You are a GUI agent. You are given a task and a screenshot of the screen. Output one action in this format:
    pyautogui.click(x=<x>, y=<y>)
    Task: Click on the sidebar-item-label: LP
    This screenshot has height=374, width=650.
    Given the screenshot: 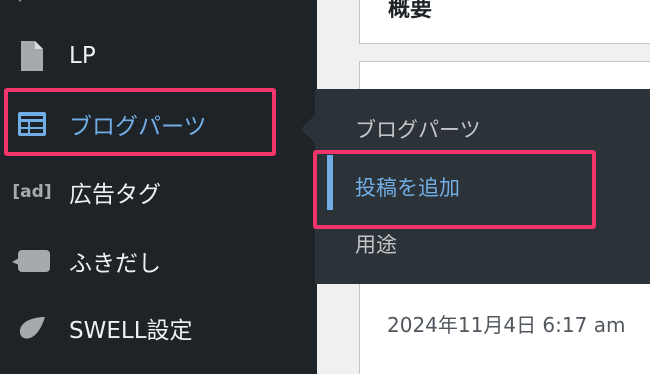 What is the action you would take?
    pyautogui.click(x=82, y=56)
    